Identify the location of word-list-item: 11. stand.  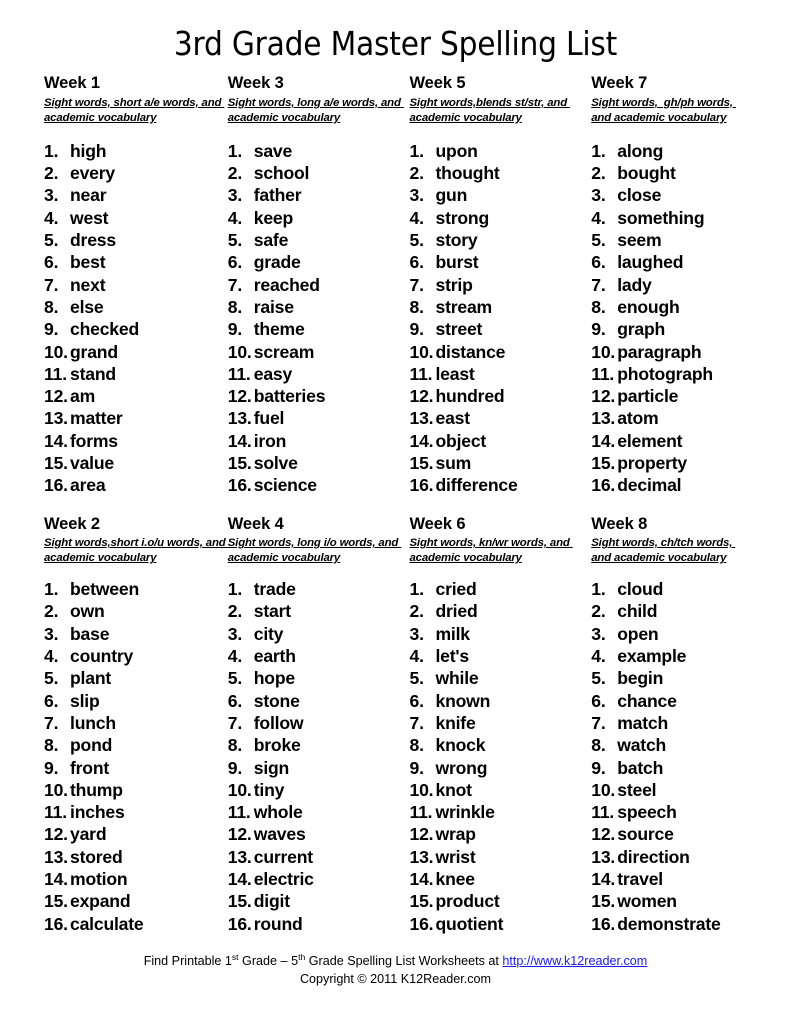
(136, 374).